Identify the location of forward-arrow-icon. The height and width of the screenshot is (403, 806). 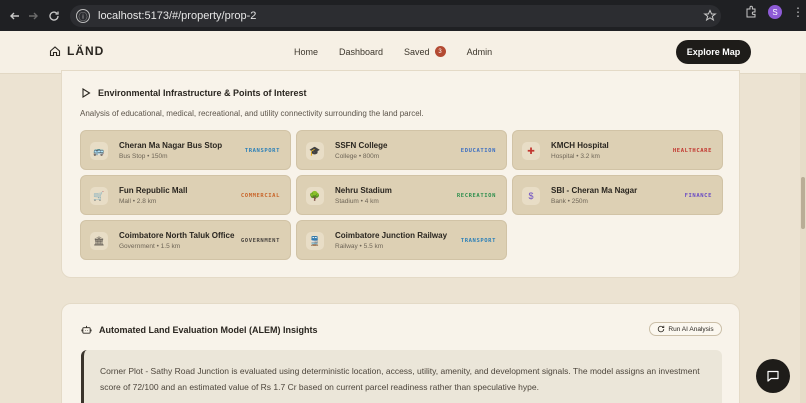
(33, 16).